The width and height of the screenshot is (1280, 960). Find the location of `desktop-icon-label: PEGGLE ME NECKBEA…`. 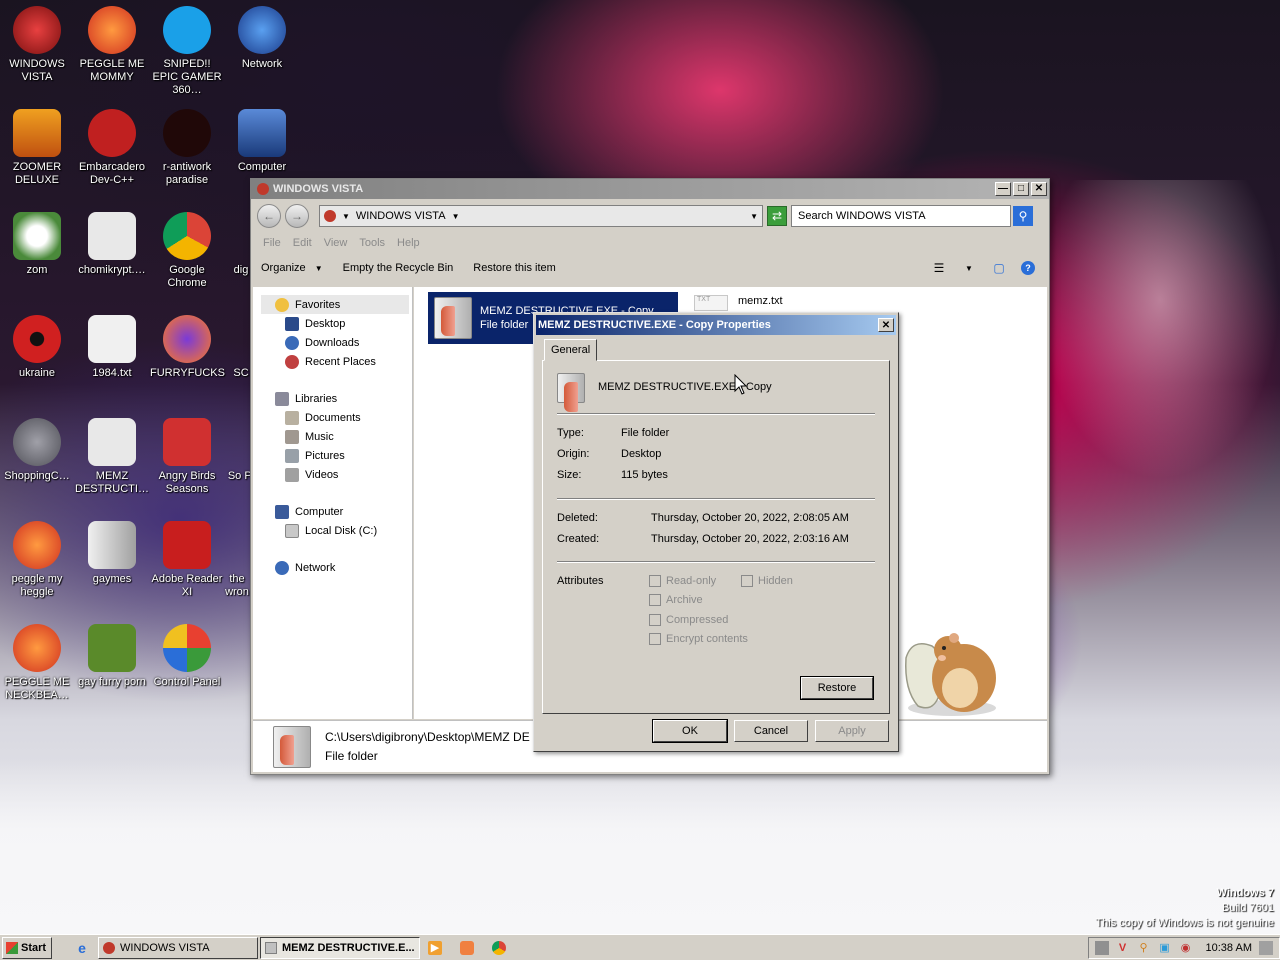

desktop-icon-label: PEGGLE ME NECKBEA… is located at coordinates (37, 688).